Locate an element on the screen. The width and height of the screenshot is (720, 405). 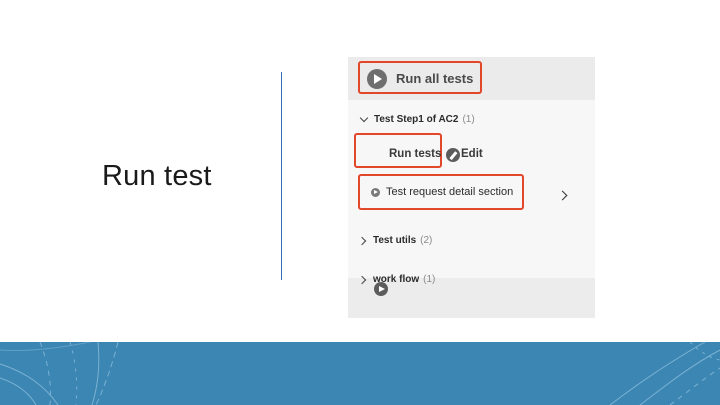
run-tests-label: Run tests is located at coordinates (415, 154).